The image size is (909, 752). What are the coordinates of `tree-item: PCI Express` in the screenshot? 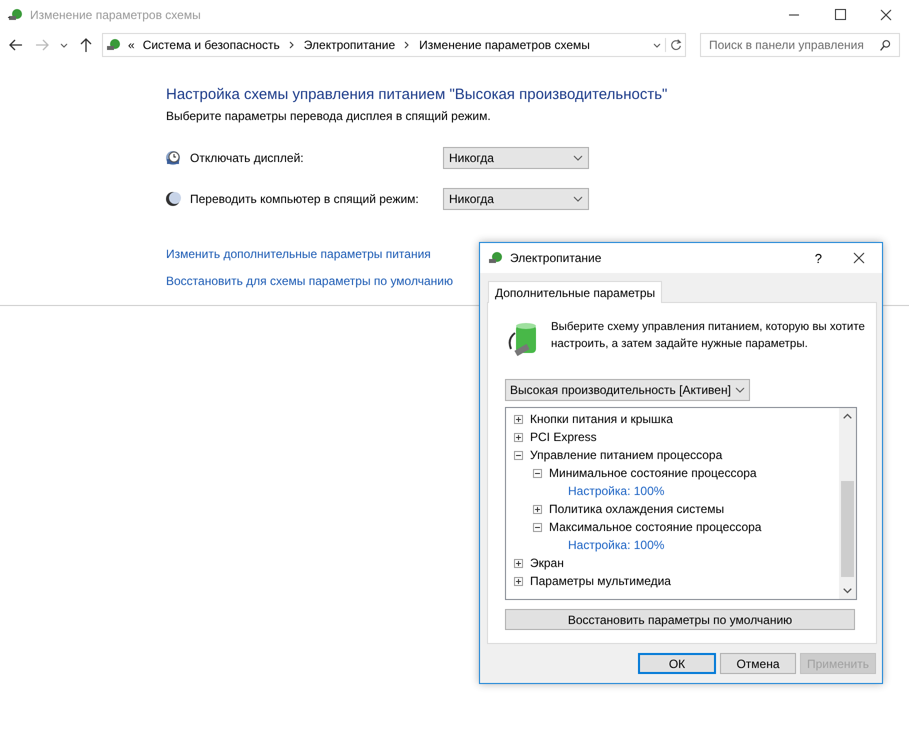 It's located at (563, 437).